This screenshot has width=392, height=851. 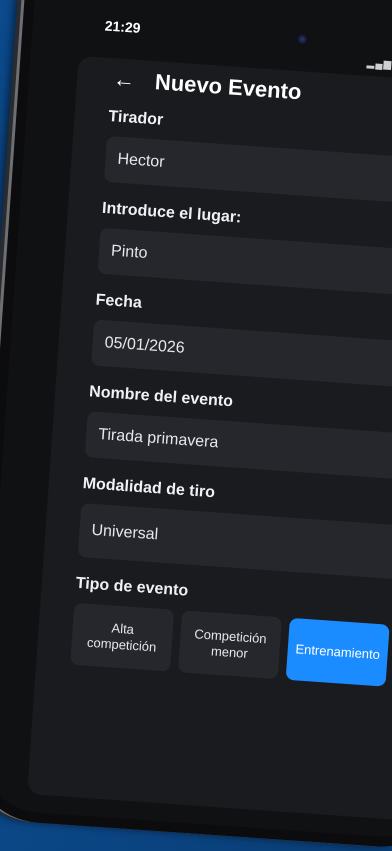 What do you see at coordinates (247, 172) in the screenshot?
I see `tirador-field: Hector` at bounding box center [247, 172].